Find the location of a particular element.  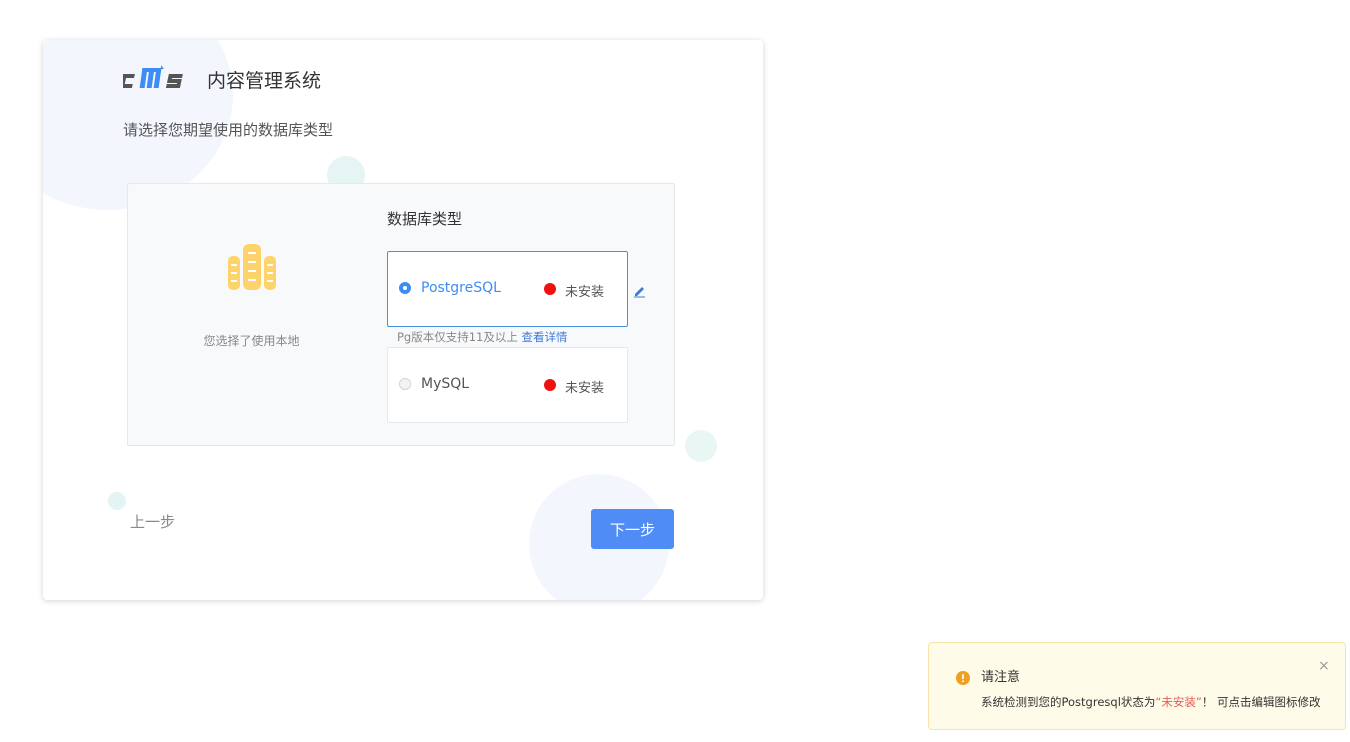

close-icon: × is located at coordinates (1324, 666).